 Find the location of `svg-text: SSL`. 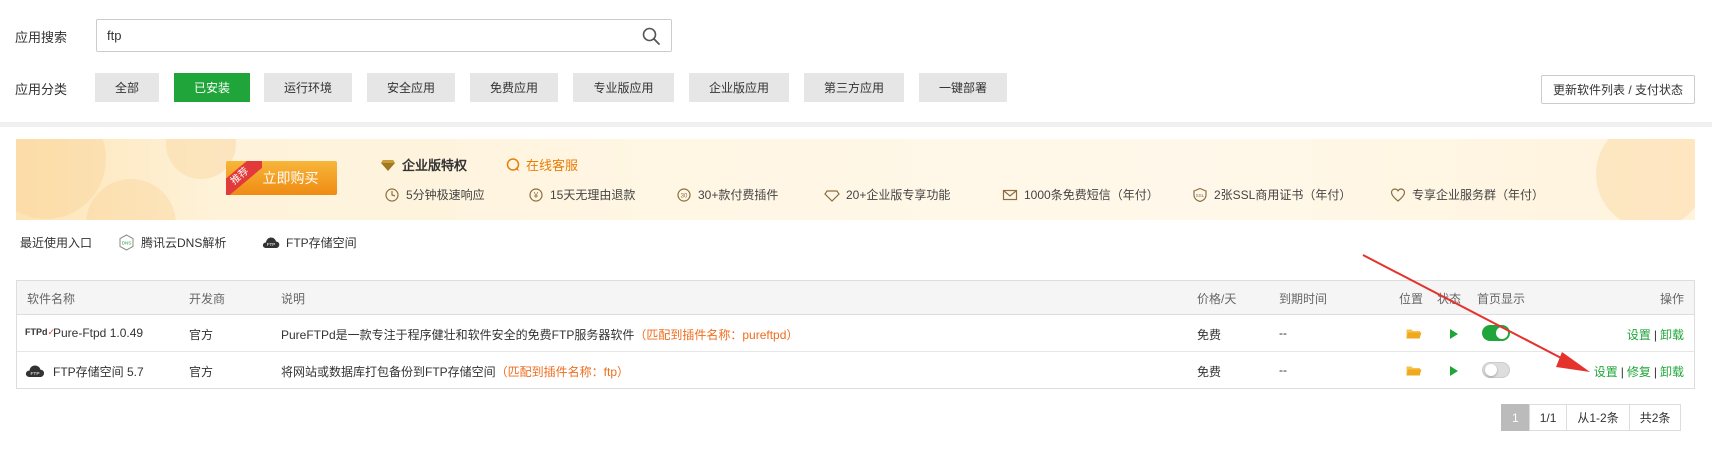

svg-text: SSL is located at coordinates (1200, 195).